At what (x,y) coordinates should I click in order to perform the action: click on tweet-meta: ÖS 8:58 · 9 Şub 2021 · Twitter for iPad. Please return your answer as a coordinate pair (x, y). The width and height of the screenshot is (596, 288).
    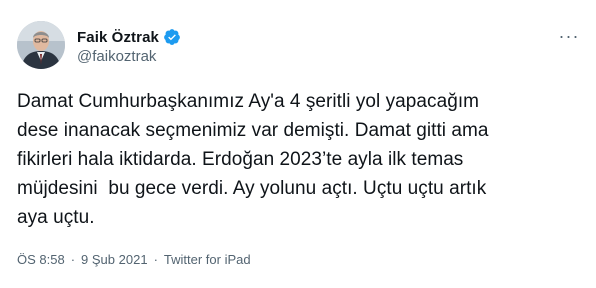
    Looking at the image, I should click on (134, 259).